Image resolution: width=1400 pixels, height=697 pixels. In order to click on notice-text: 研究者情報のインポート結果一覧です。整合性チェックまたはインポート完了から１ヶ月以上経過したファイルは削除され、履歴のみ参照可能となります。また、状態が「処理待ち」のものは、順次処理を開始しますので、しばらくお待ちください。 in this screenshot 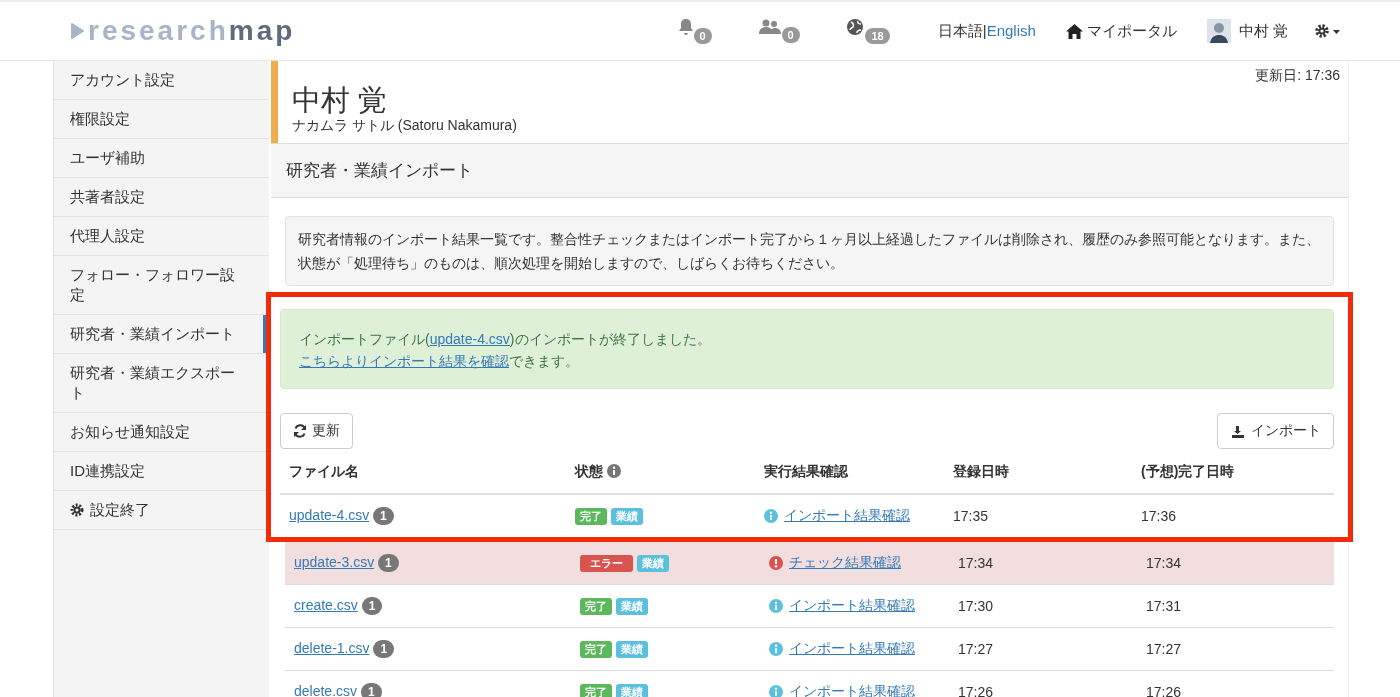, I will do `click(809, 251)`.